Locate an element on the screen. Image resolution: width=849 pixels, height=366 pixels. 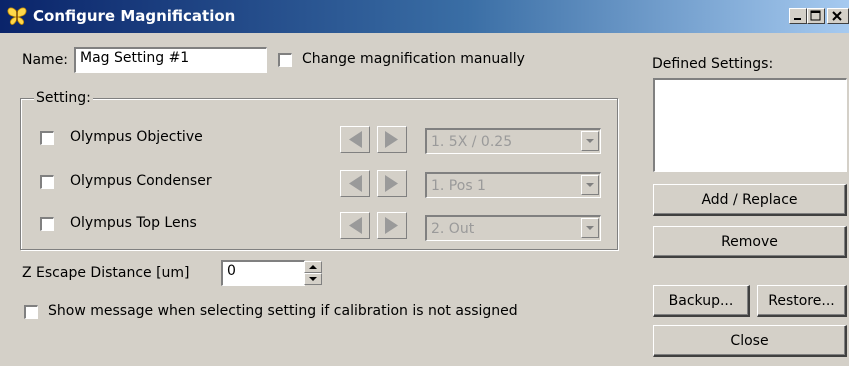
close-button: Close is located at coordinates (750, 341).